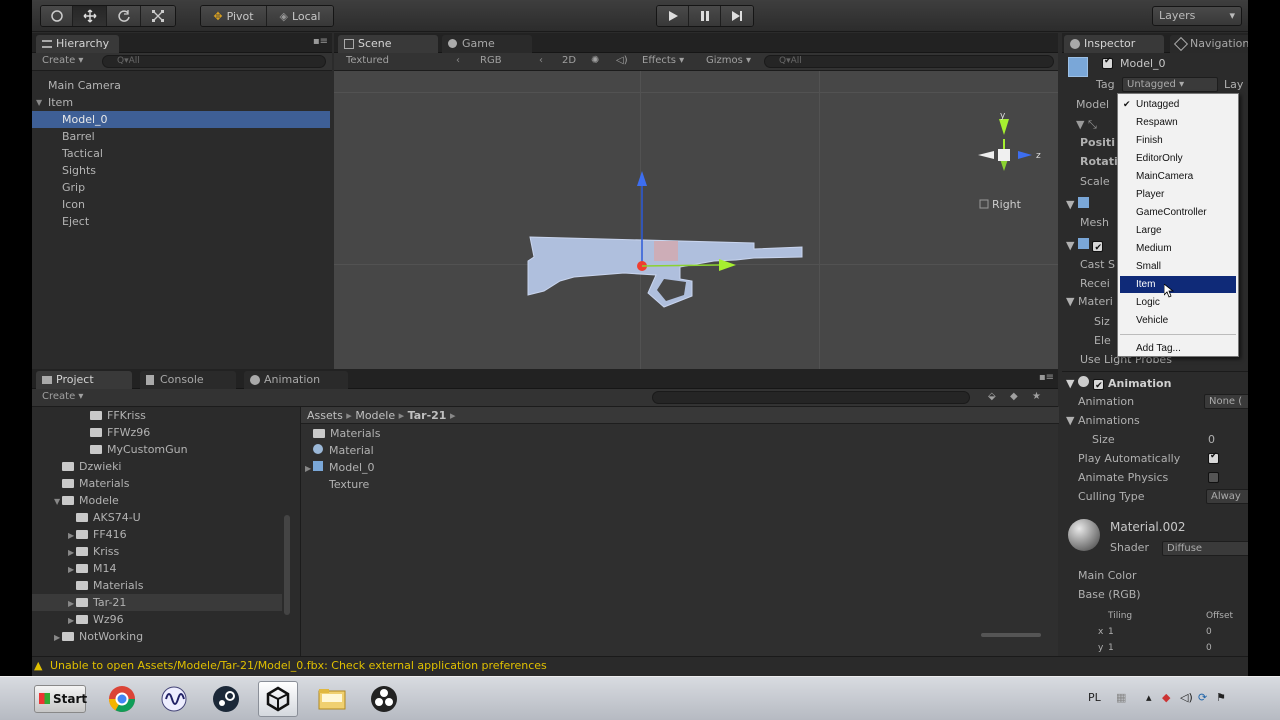  I want to click on project-file-item: Materials, so click(342, 433).